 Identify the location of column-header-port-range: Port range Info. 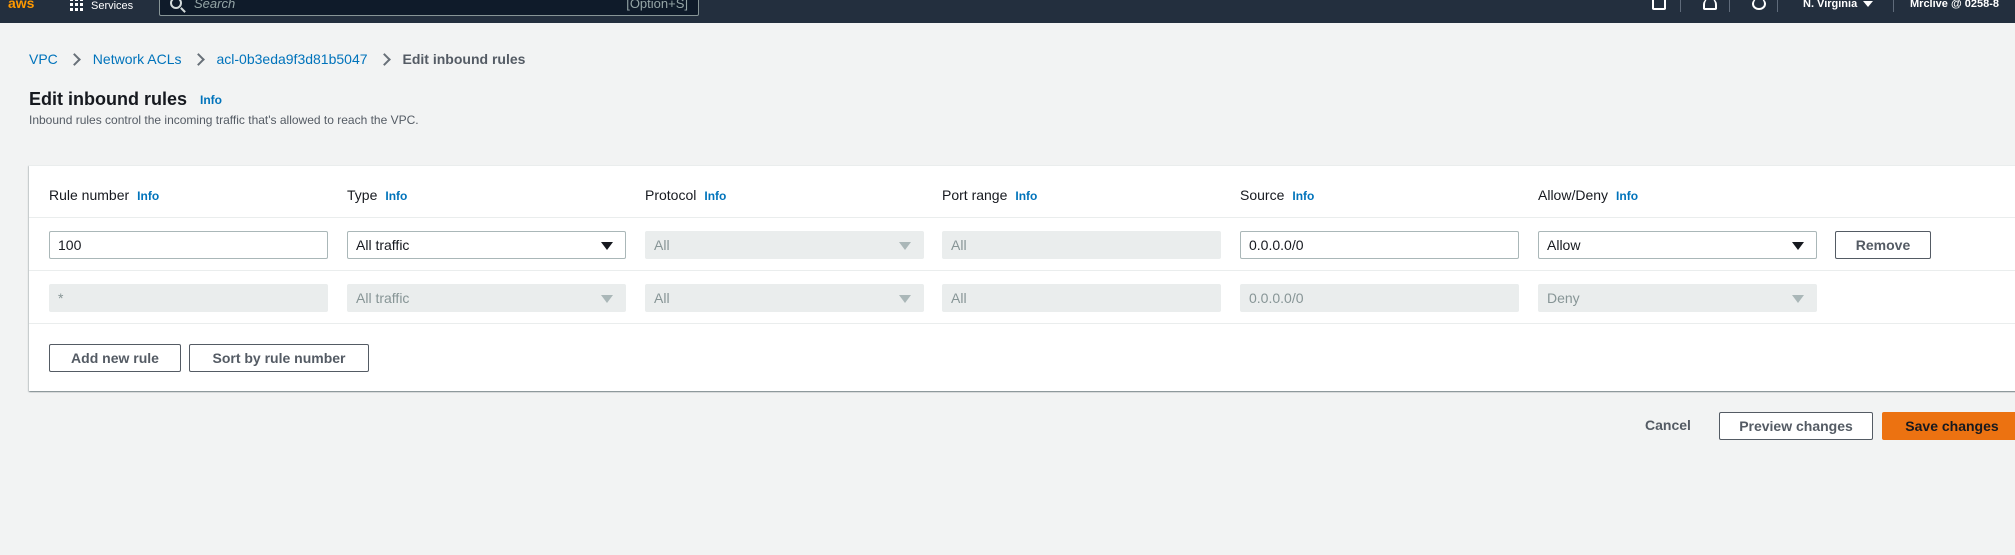
(989, 195).